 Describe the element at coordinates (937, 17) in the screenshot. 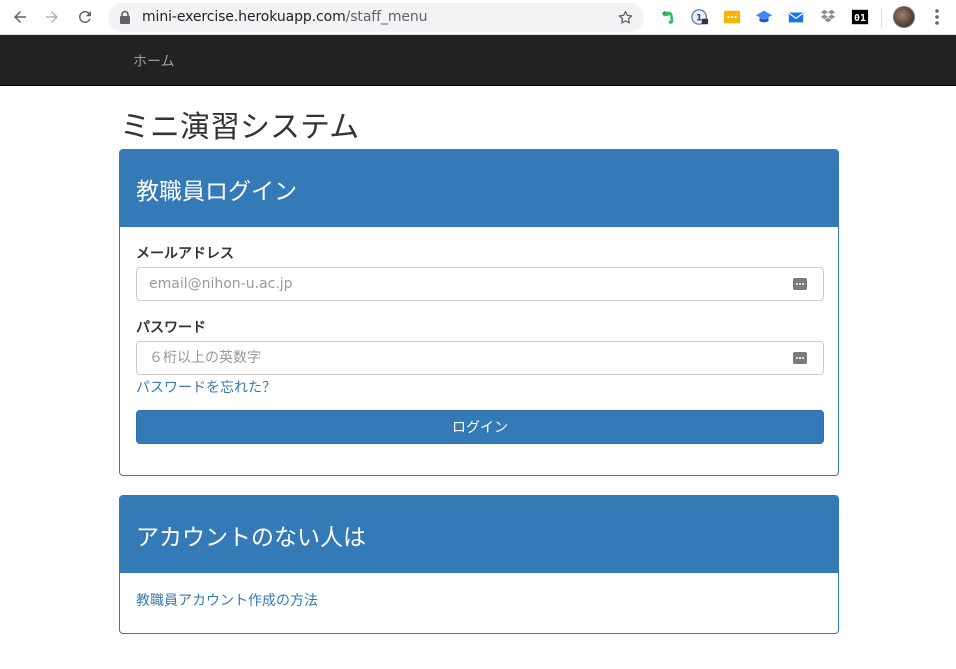

I see `chrome-menu-icon` at that location.